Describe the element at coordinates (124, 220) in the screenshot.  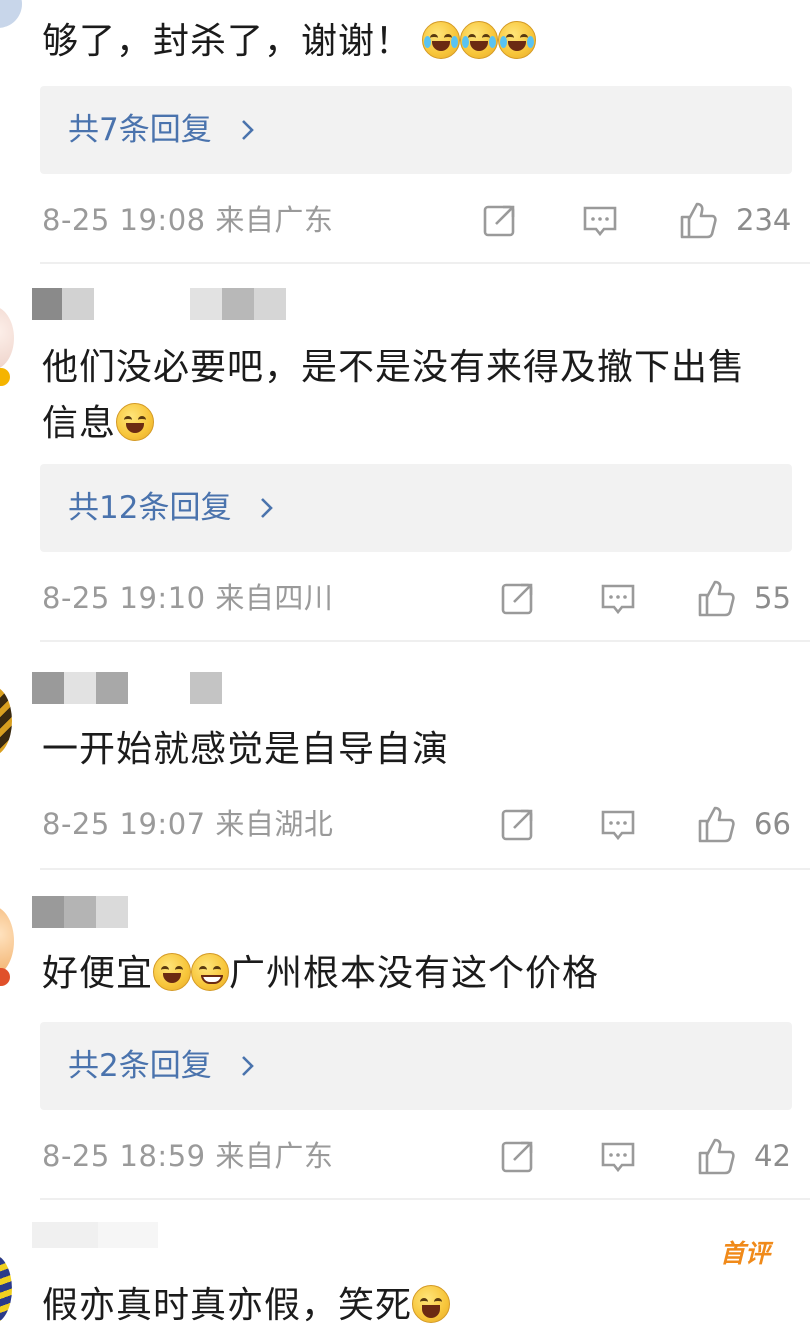
I see `comment-time: 8-25 19:08` at that location.